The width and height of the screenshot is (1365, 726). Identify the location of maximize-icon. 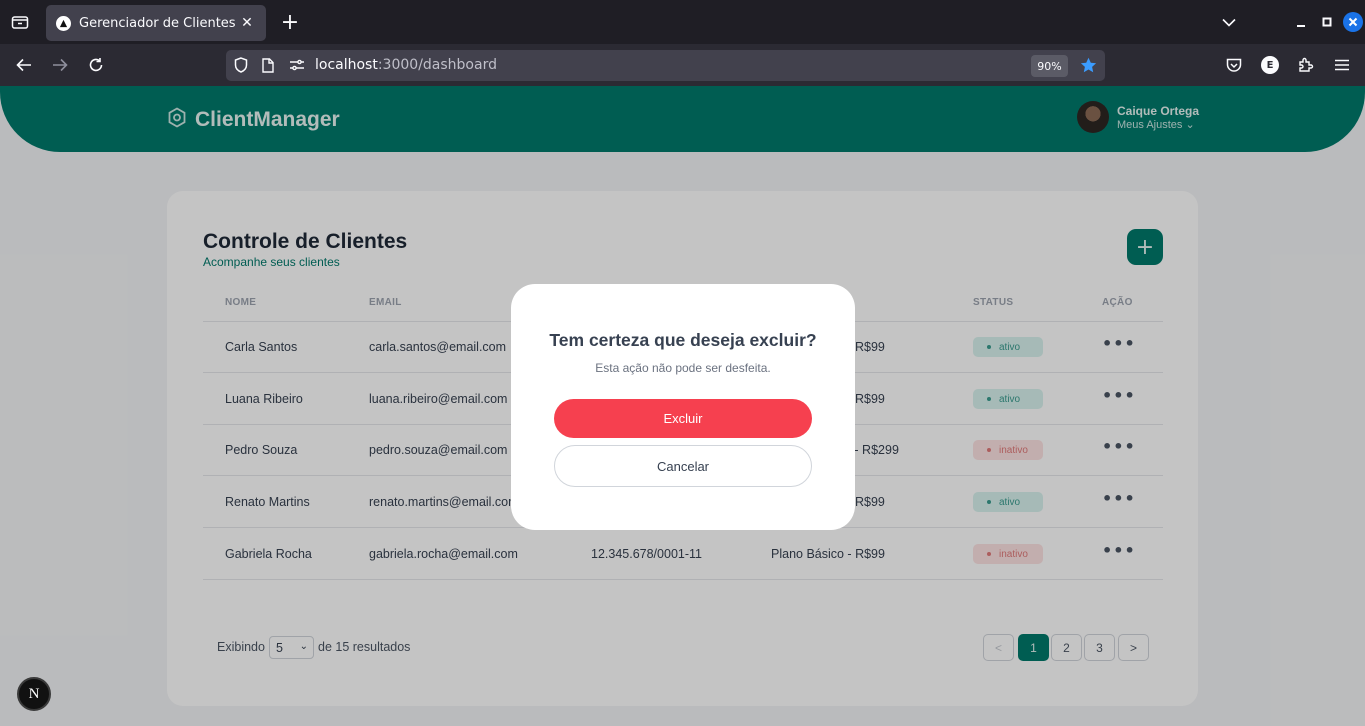
(1327, 22).